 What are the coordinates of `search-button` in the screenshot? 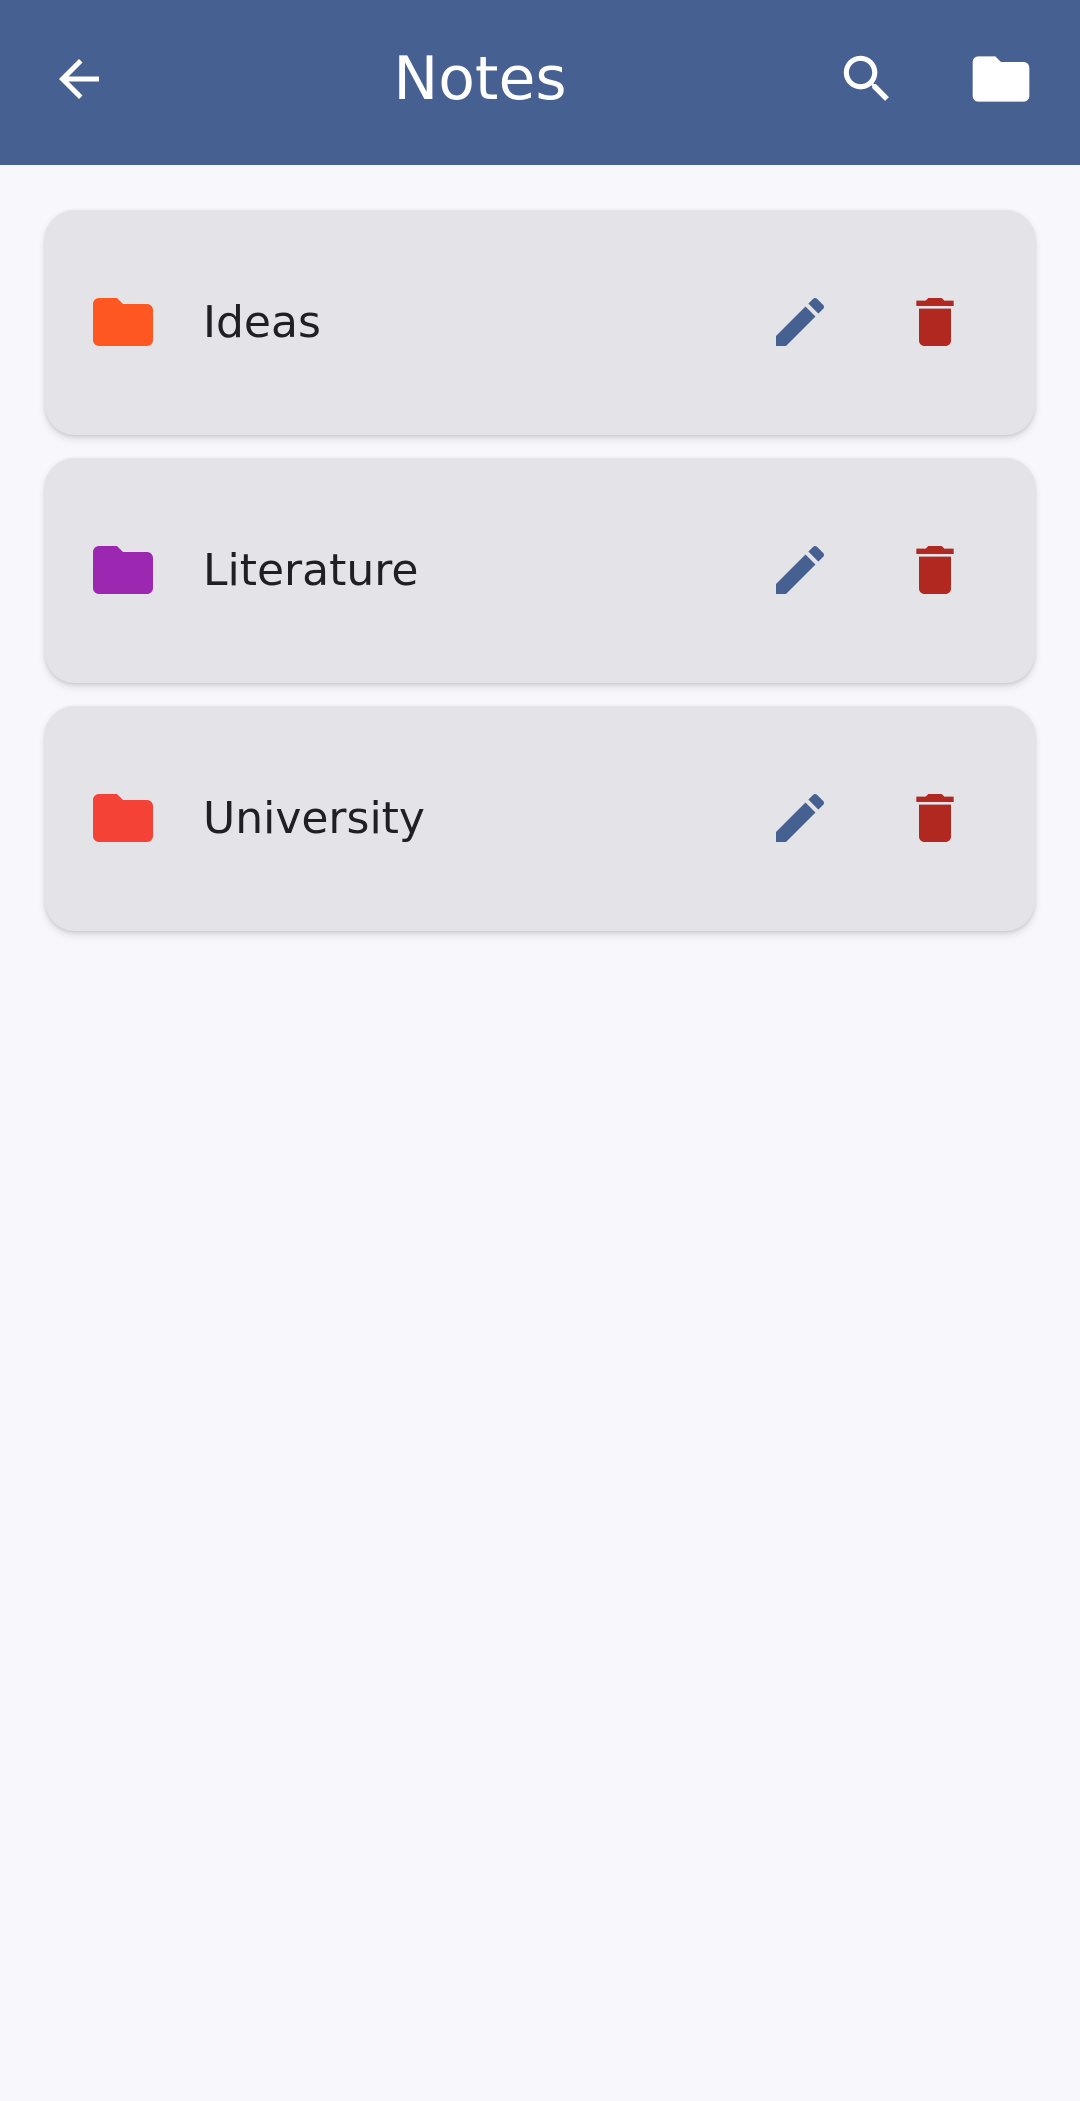 It's located at (867, 79).